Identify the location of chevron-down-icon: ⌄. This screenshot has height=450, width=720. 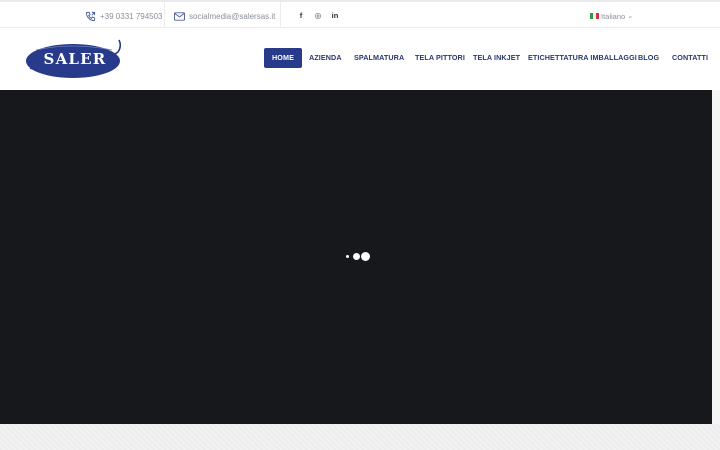
(630, 16).